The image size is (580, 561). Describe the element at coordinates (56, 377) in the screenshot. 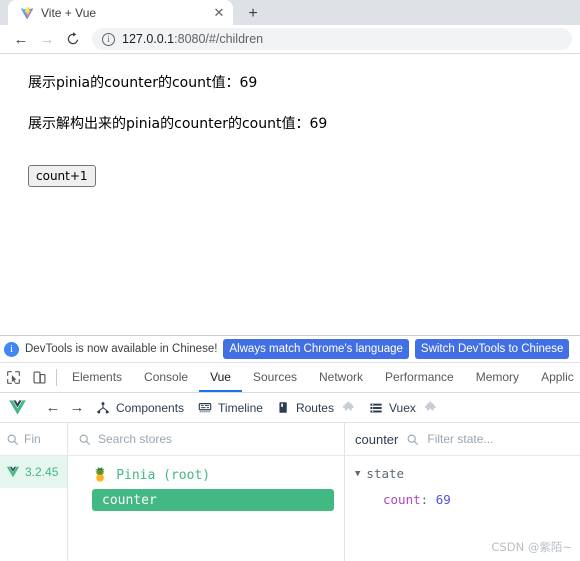

I see `toolbar-divider` at that location.